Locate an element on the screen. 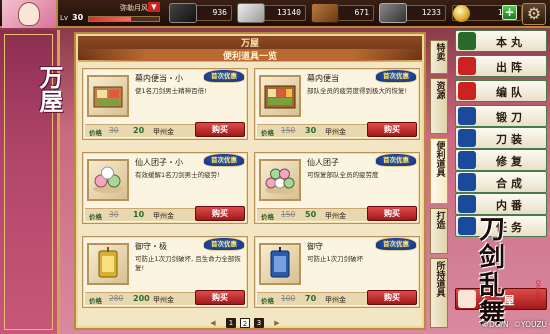 Image resolution: width=550 pixels, height=334 pixels. tab-owned-items: 所持道具 is located at coordinates (439, 293).